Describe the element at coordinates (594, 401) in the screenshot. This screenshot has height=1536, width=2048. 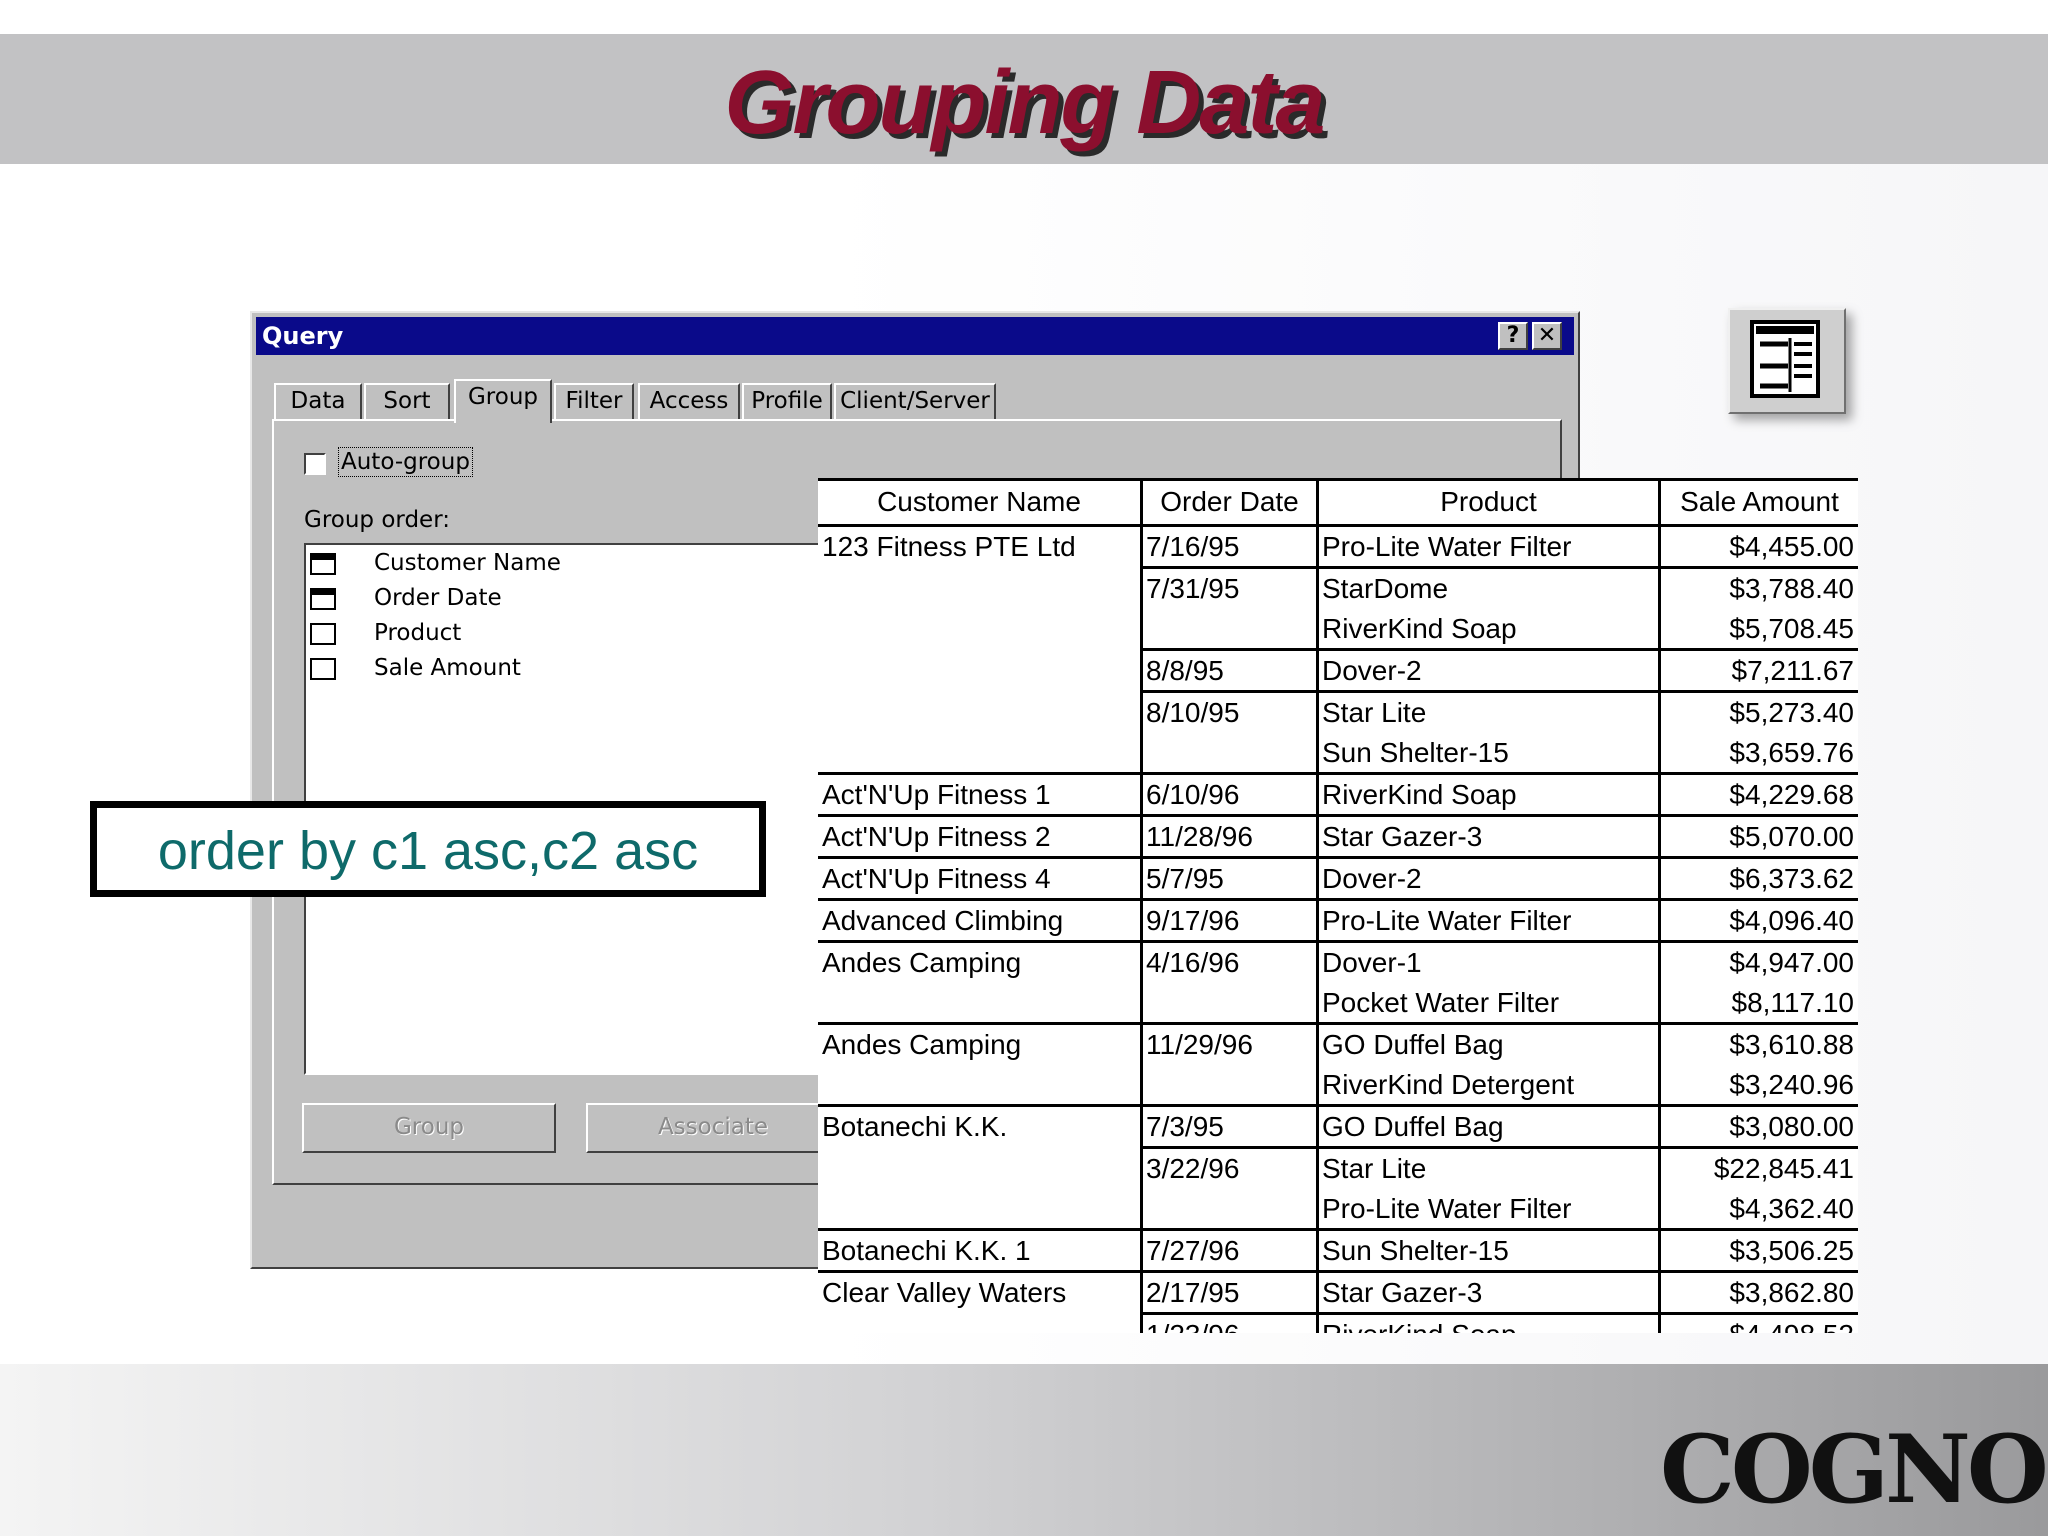
I see `tab-filter: Filter` at that location.